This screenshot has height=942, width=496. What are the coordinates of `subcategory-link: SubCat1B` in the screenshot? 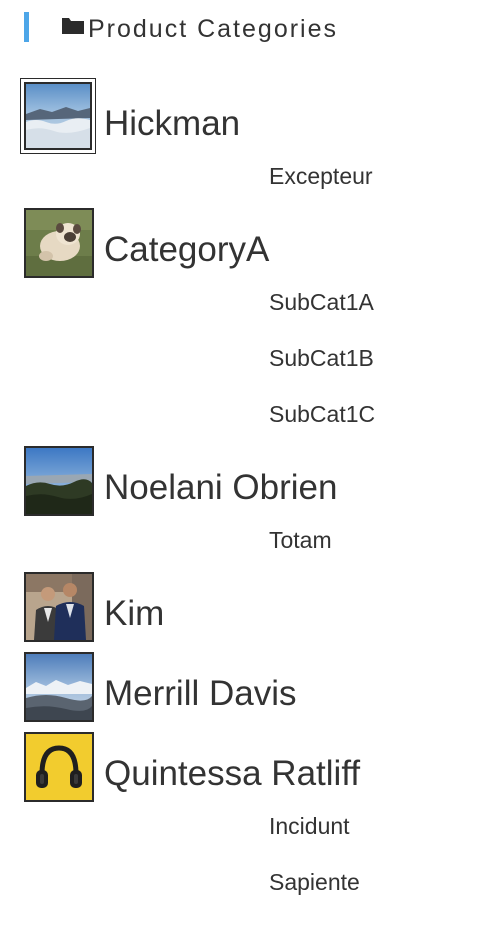 It's located at (321, 358).